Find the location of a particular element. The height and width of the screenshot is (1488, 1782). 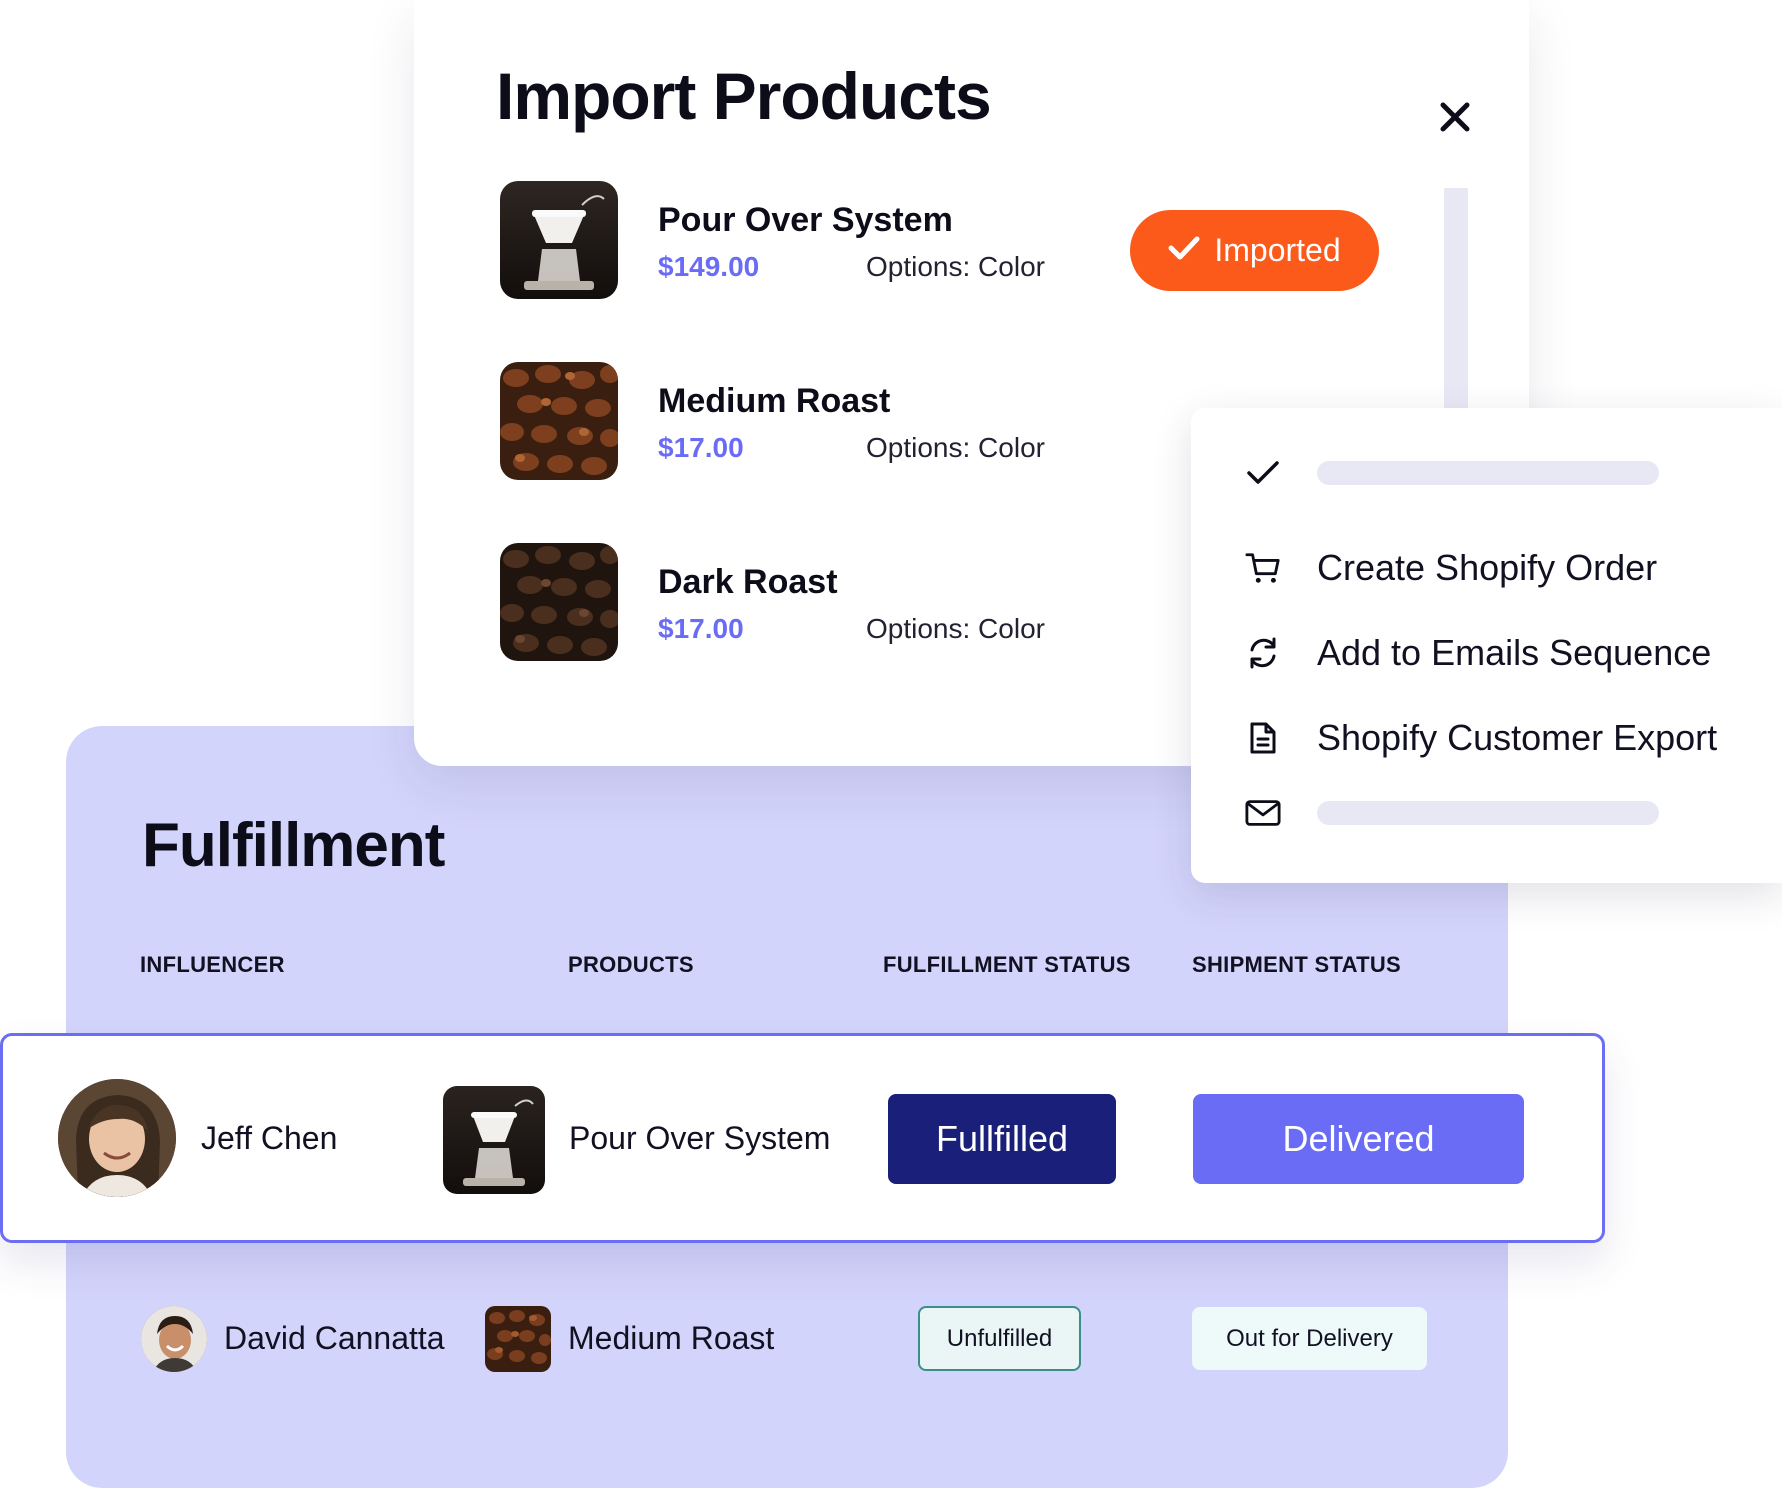

fulfillment-status-button: Fullfilled is located at coordinates (1002, 1139).